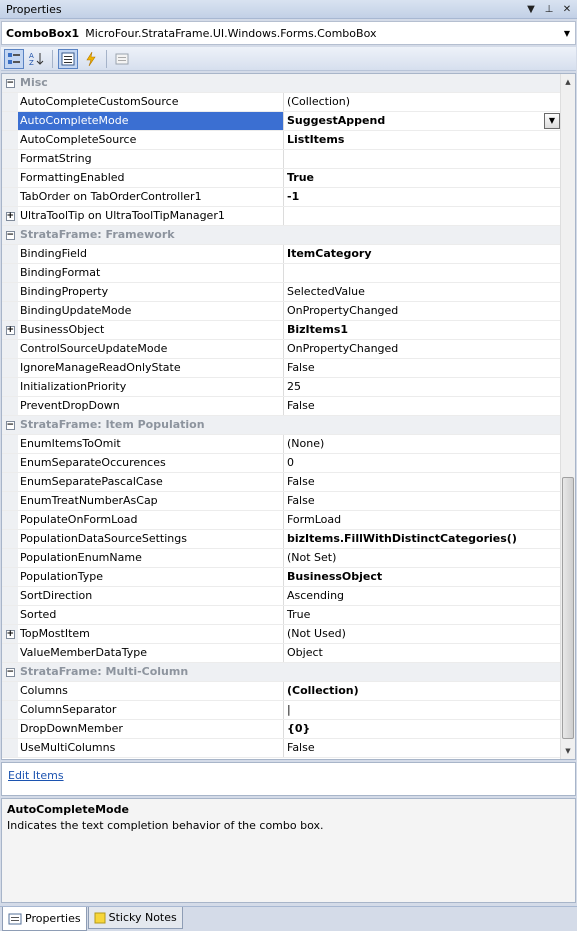 The height and width of the screenshot is (931, 577). I want to click on property-name: UseMultiColumns, so click(151, 748).